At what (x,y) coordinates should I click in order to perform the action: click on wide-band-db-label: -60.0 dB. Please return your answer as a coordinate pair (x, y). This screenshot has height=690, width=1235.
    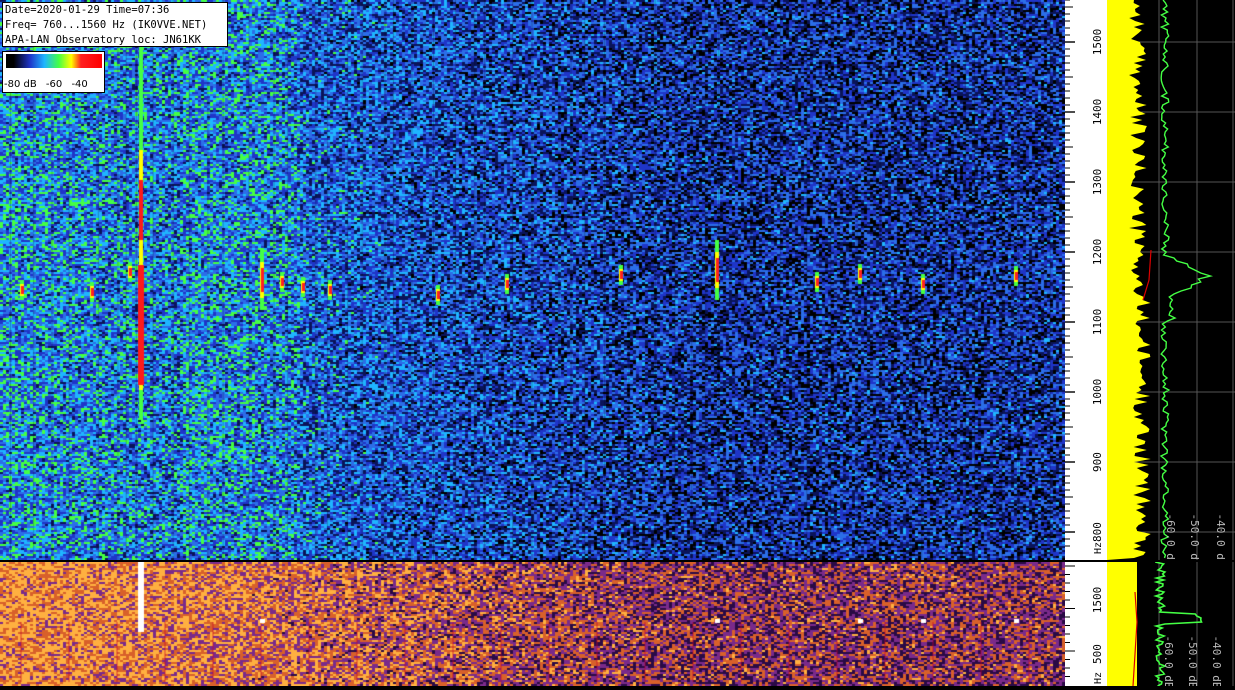
    Looking at the image, I should click on (1168, 661).